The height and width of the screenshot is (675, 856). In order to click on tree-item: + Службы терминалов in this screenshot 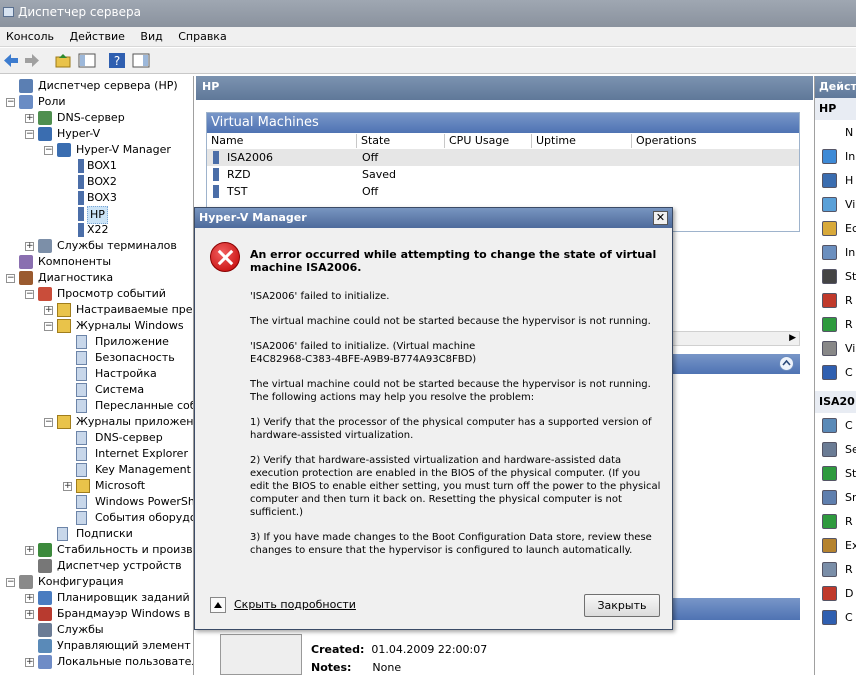, I will do `click(96, 246)`.